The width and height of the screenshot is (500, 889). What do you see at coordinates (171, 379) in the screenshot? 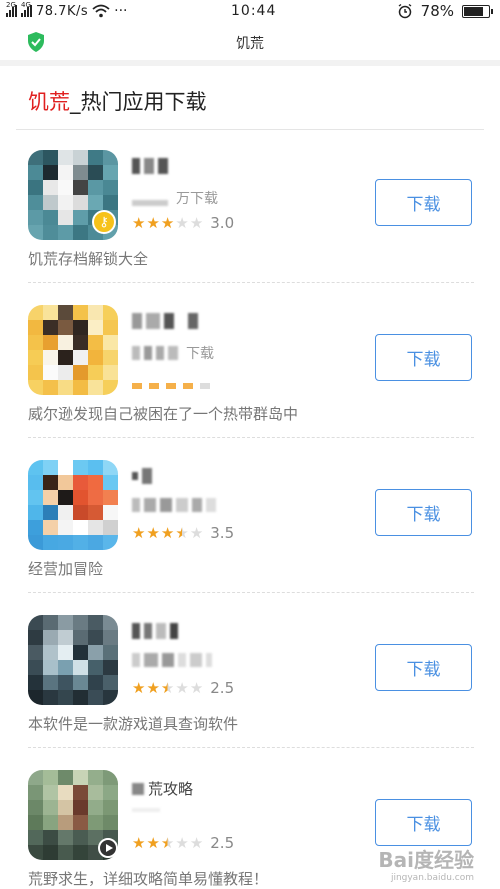
I see `rating-redacted` at bounding box center [171, 379].